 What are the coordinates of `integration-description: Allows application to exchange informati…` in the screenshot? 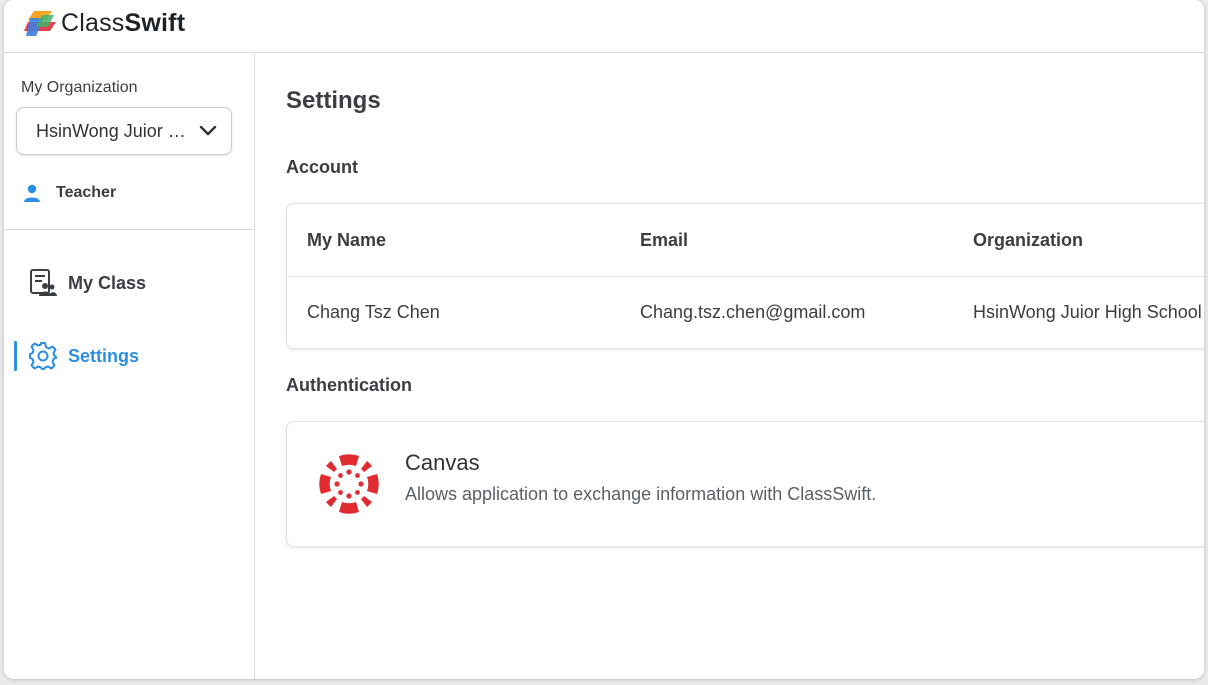 It's located at (641, 494).